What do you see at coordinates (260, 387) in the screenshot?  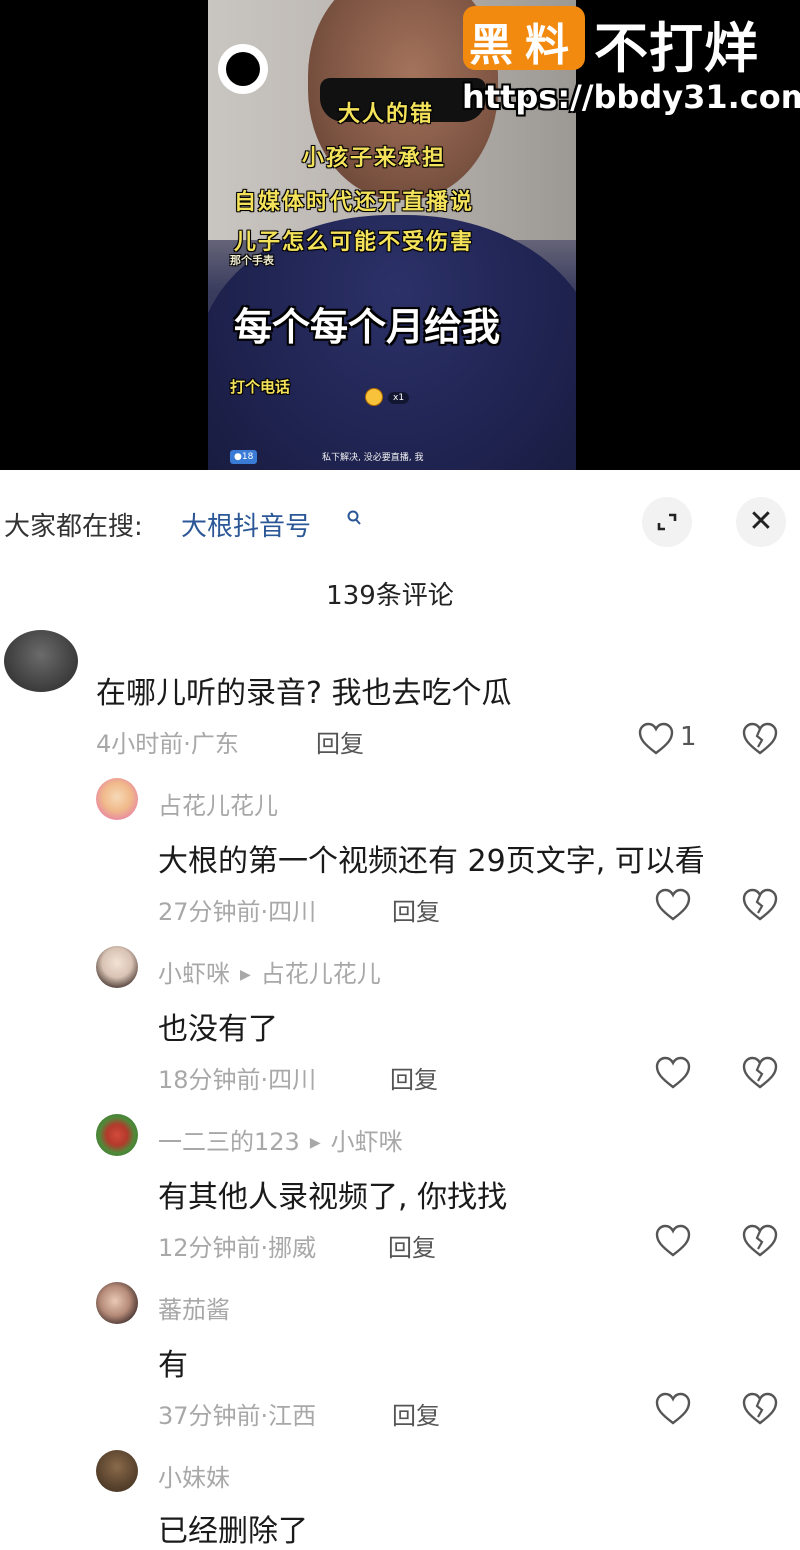 I see `video-sub-caption: 打个电话` at bounding box center [260, 387].